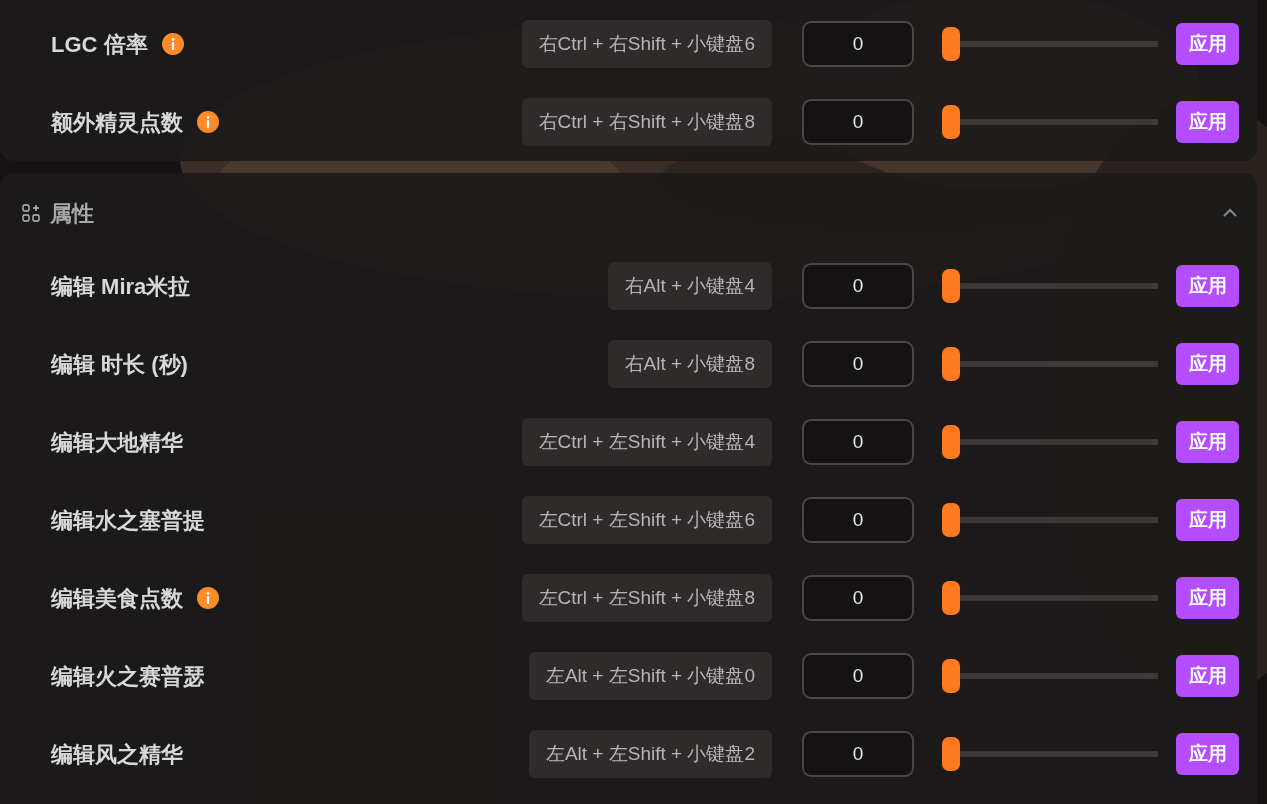  I want to click on section-title: 属性, so click(72, 213).